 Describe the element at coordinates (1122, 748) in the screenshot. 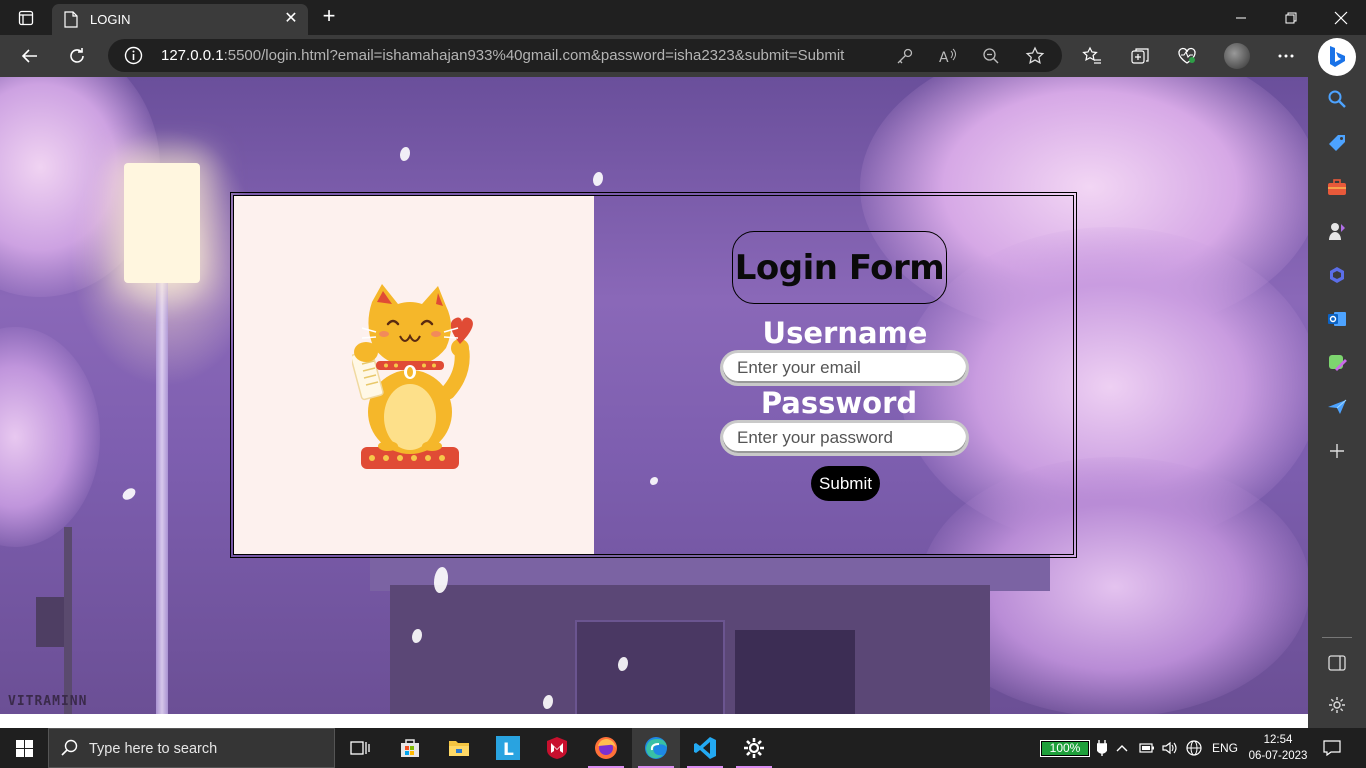

I see `chevron-up-icon` at that location.